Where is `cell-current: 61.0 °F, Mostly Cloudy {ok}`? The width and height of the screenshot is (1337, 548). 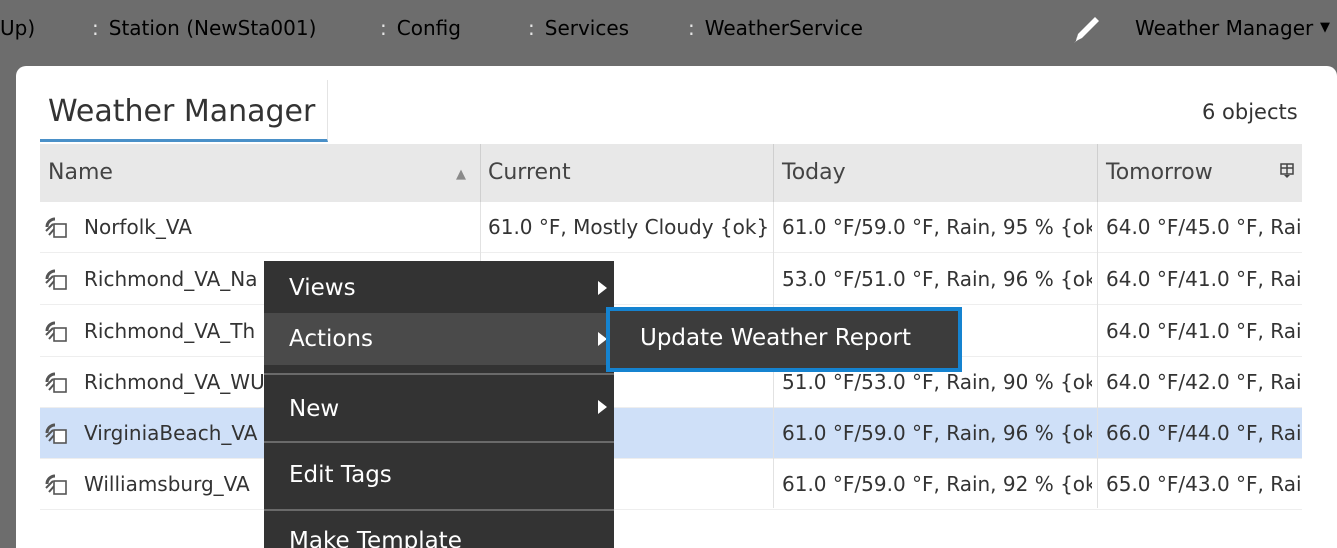 cell-current: 61.0 °F, Mostly Cloudy {ok} is located at coordinates (628, 227).